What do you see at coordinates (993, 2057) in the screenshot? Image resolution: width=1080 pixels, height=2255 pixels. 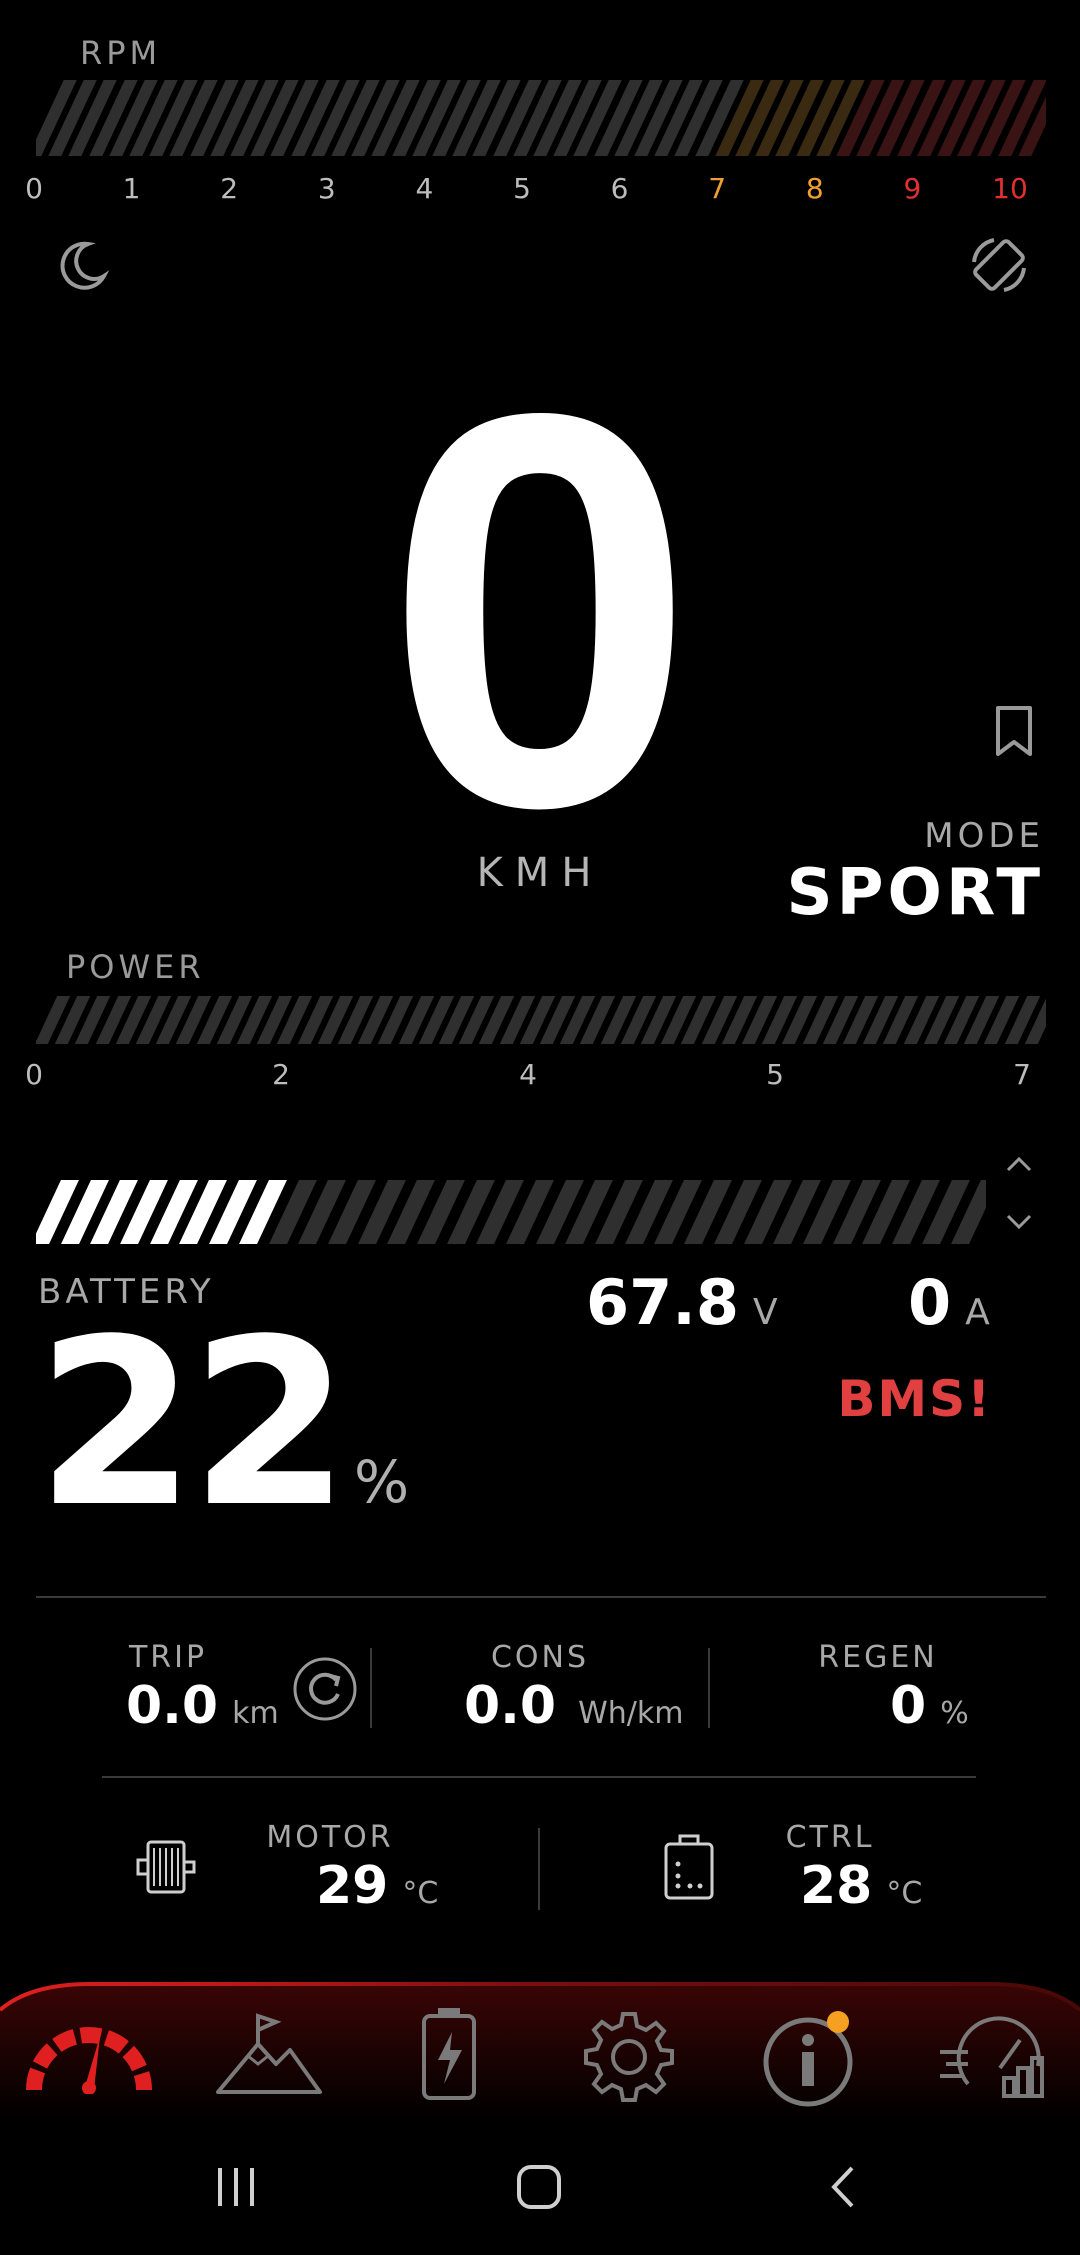 I see `gauge-stats-icon` at bounding box center [993, 2057].